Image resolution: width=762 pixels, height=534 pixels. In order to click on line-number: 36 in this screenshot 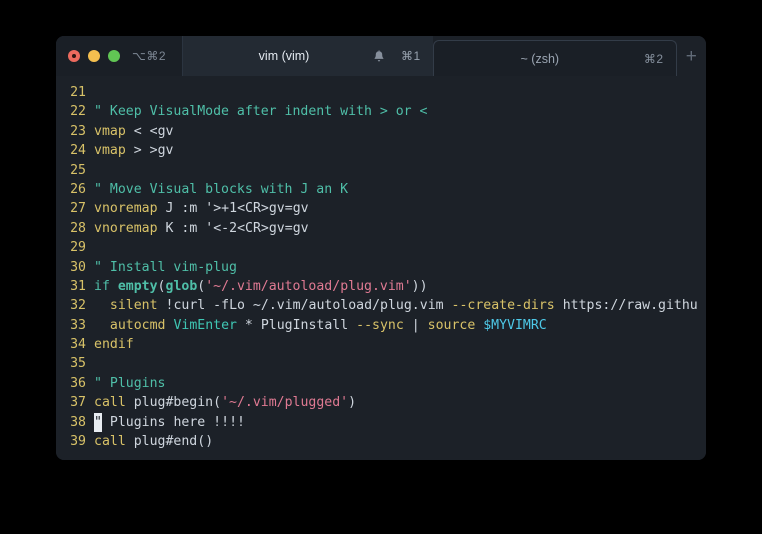, I will do `click(78, 383)`.